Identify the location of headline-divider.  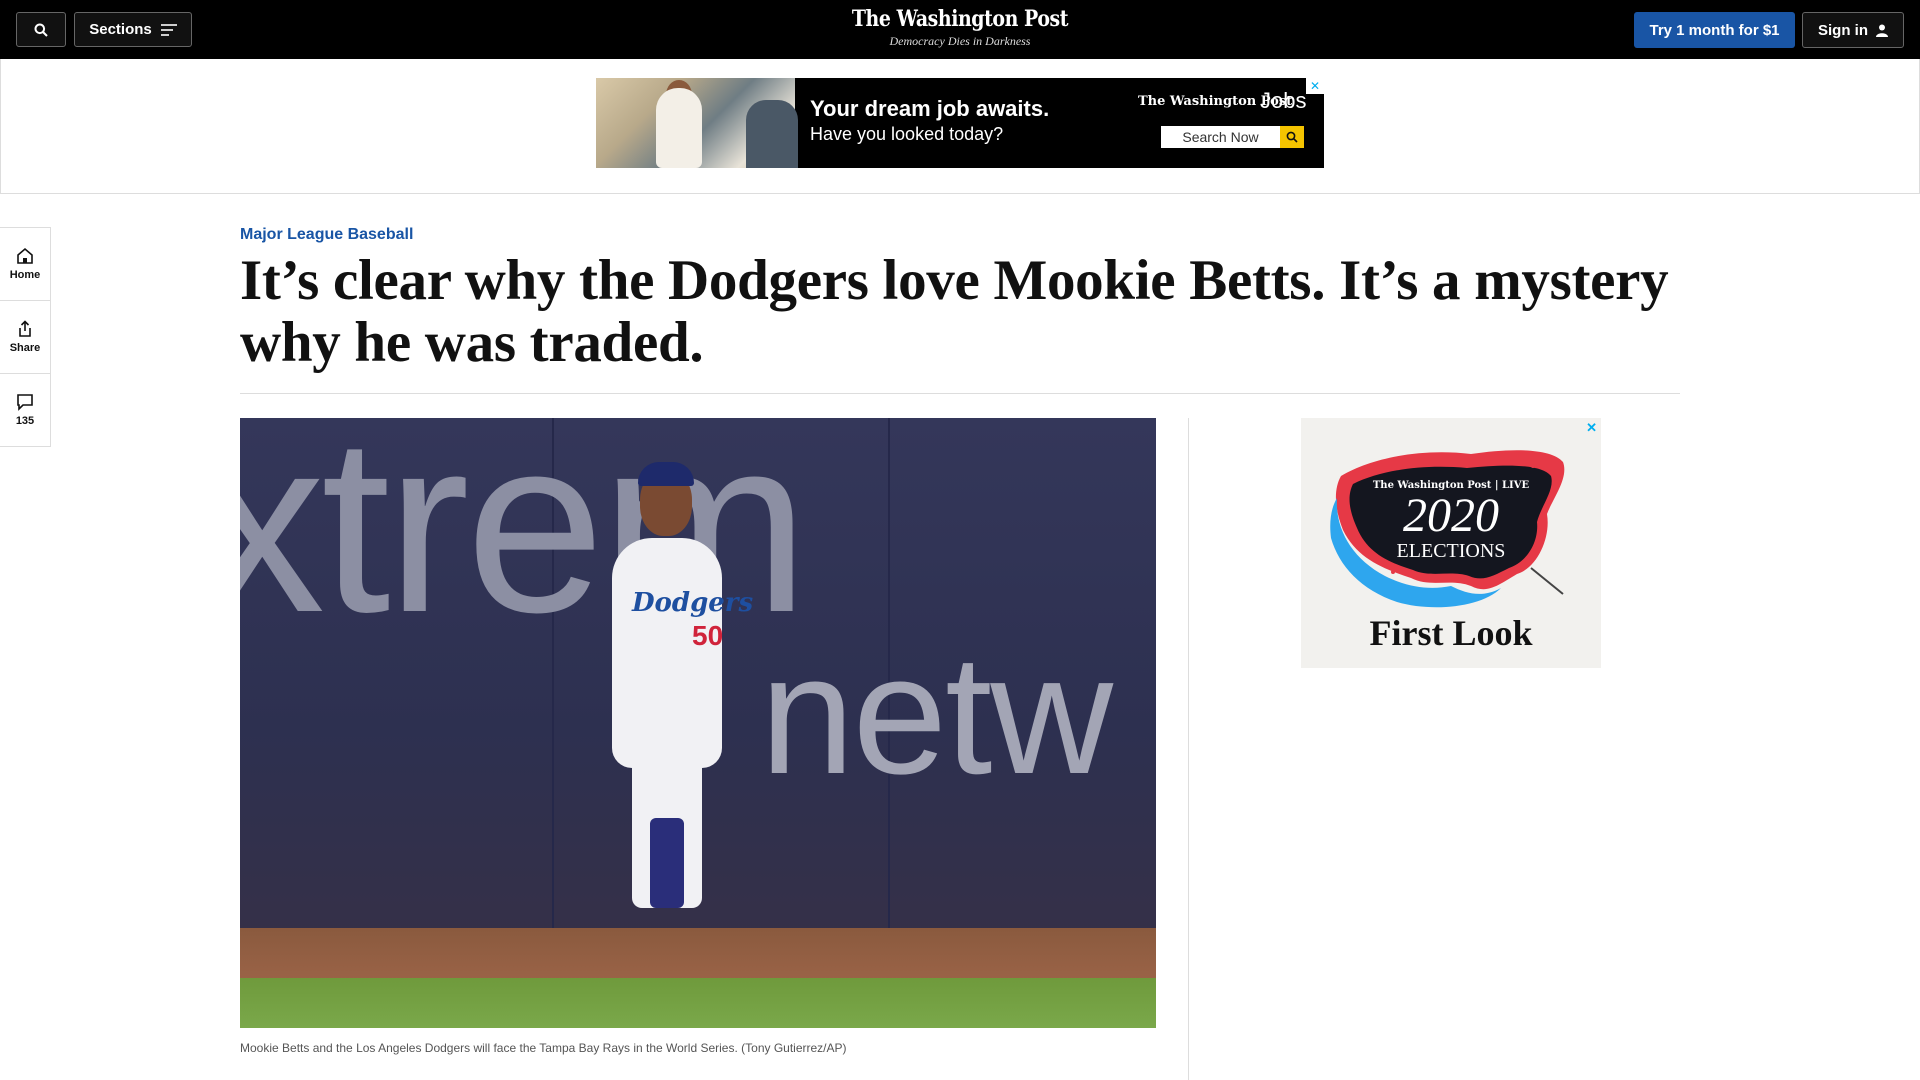
(960, 393).